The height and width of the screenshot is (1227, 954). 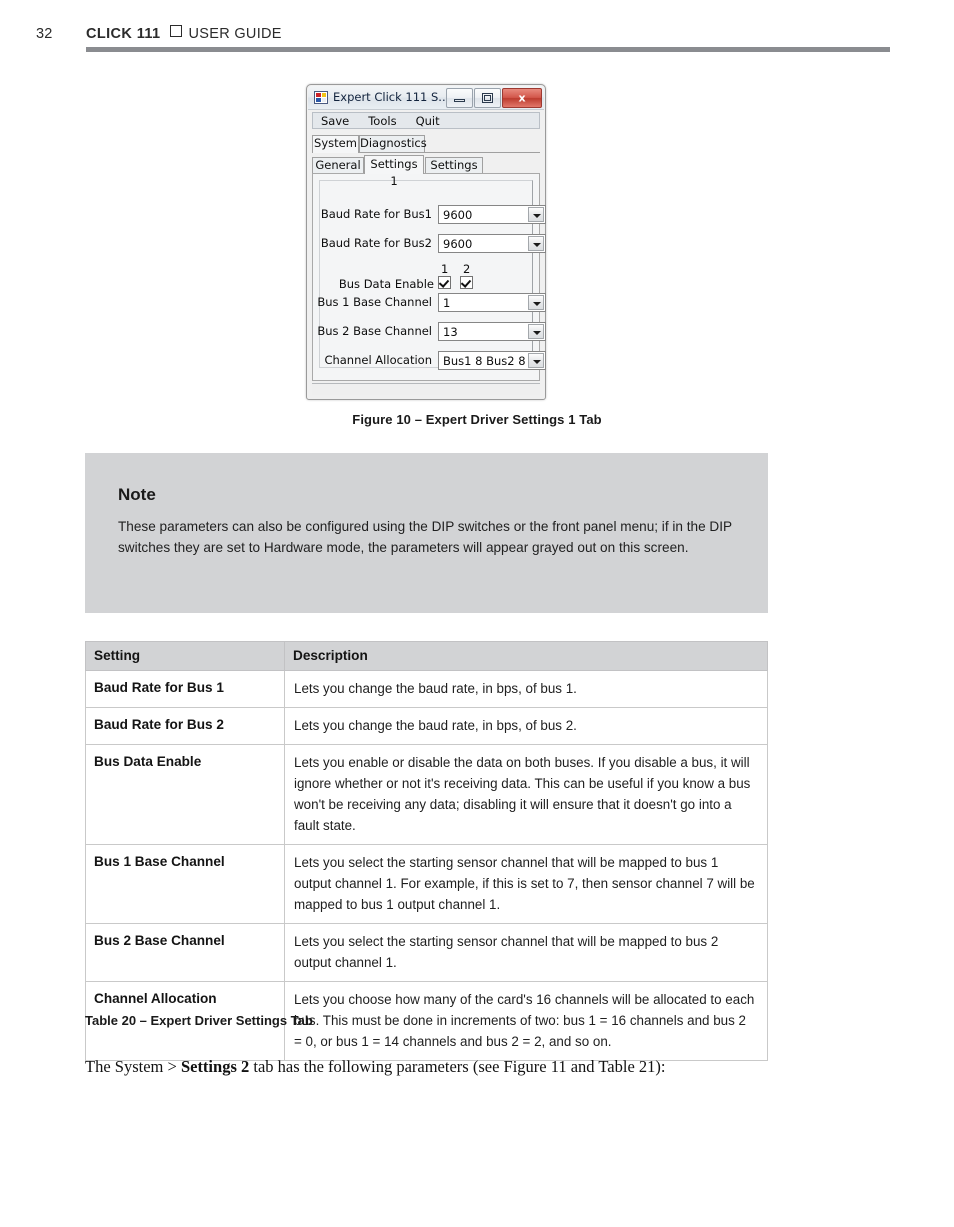 I want to click on window-statusbar, so click(x=426, y=389).